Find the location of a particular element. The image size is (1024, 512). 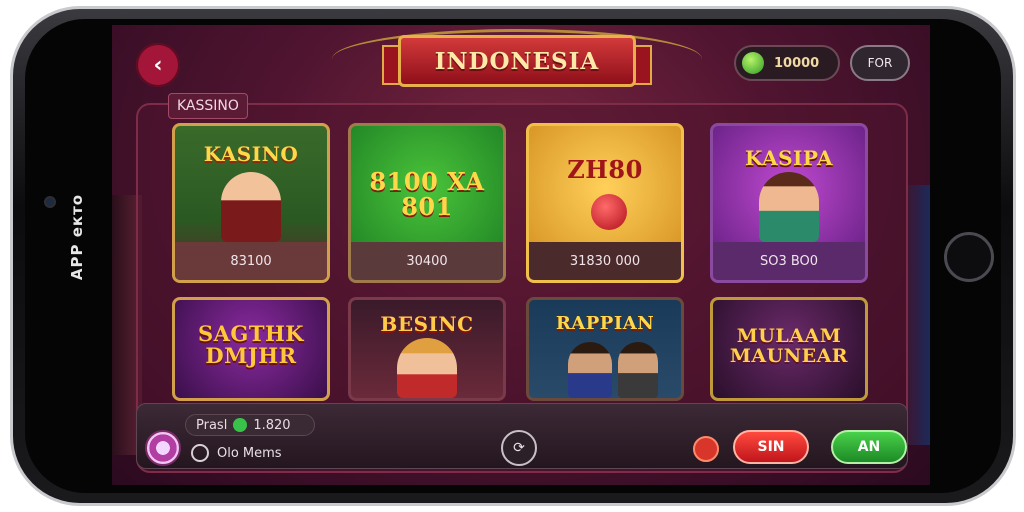

game-card-art: RAPPIAN is located at coordinates (605, 324).